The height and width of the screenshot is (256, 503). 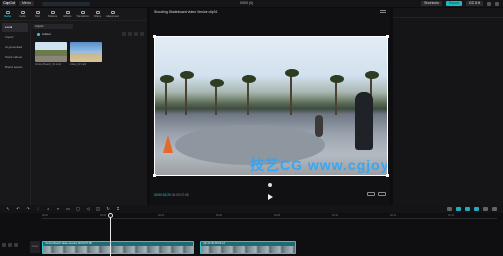 What do you see at coordinates (88, 209) in the screenshot?
I see `reverse-icon: ◁` at bounding box center [88, 209].